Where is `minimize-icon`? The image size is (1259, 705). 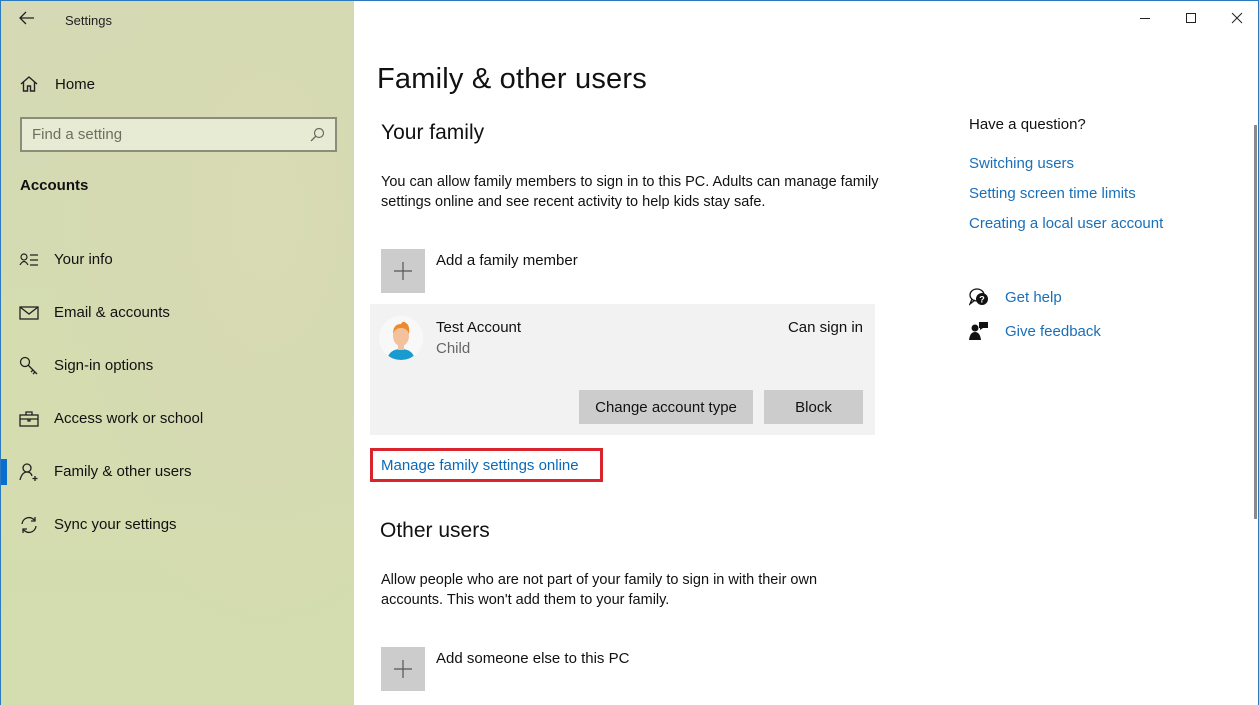 minimize-icon is located at coordinates (1145, 18).